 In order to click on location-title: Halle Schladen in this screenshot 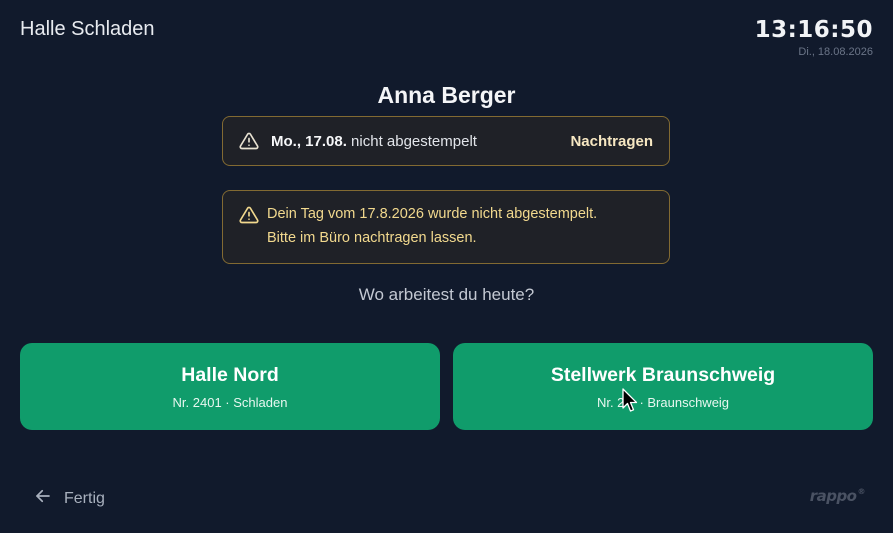, I will do `click(87, 29)`.